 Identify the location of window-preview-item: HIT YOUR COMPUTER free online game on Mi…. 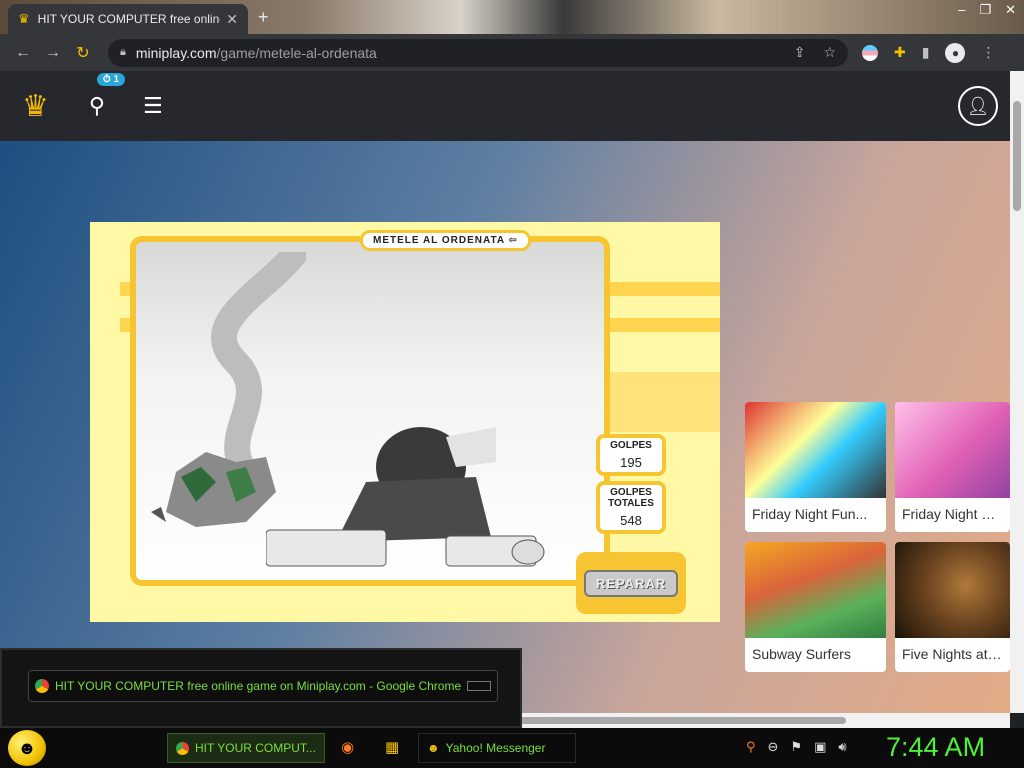
(263, 686).